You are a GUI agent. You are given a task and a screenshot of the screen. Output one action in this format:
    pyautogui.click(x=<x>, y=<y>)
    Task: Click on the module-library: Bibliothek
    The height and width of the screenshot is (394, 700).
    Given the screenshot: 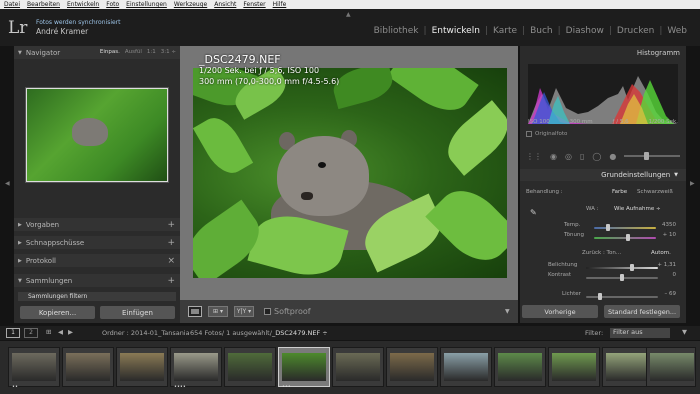 What is the action you would take?
    pyautogui.click(x=396, y=31)
    